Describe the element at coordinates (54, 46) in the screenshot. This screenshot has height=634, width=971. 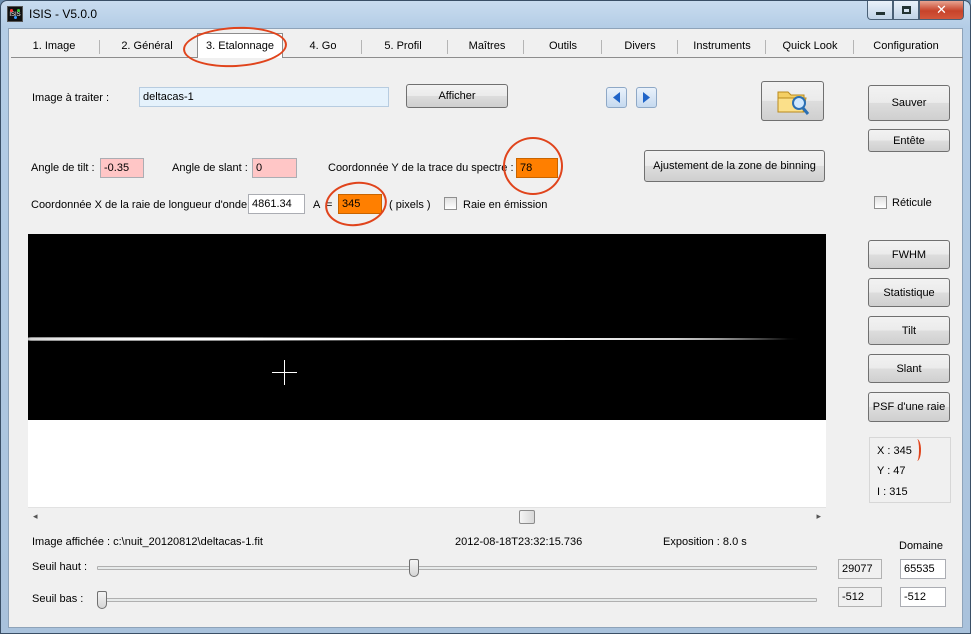
I see `tab-image: 1. Image` at that location.